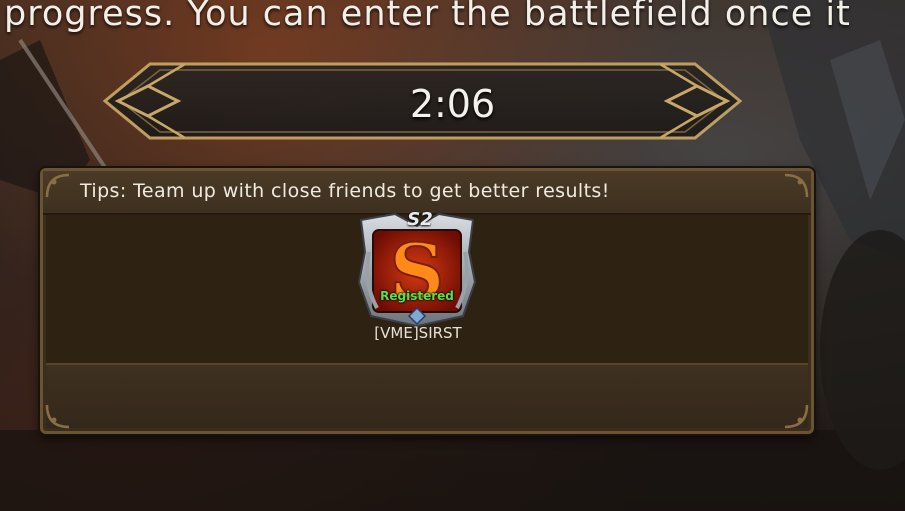 The height and width of the screenshot is (511, 905). Describe the element at coordinates (420, 219) in the screenshot. I see `season-badge: S2` at that location.